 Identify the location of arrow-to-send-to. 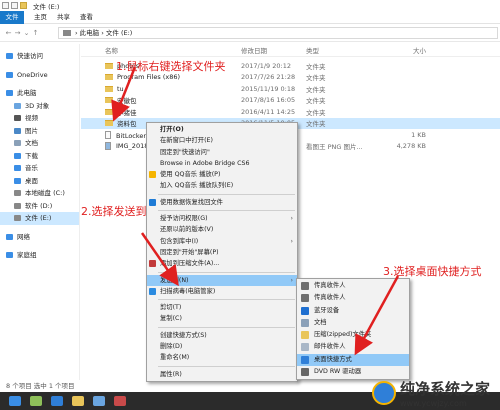
(159, 259).